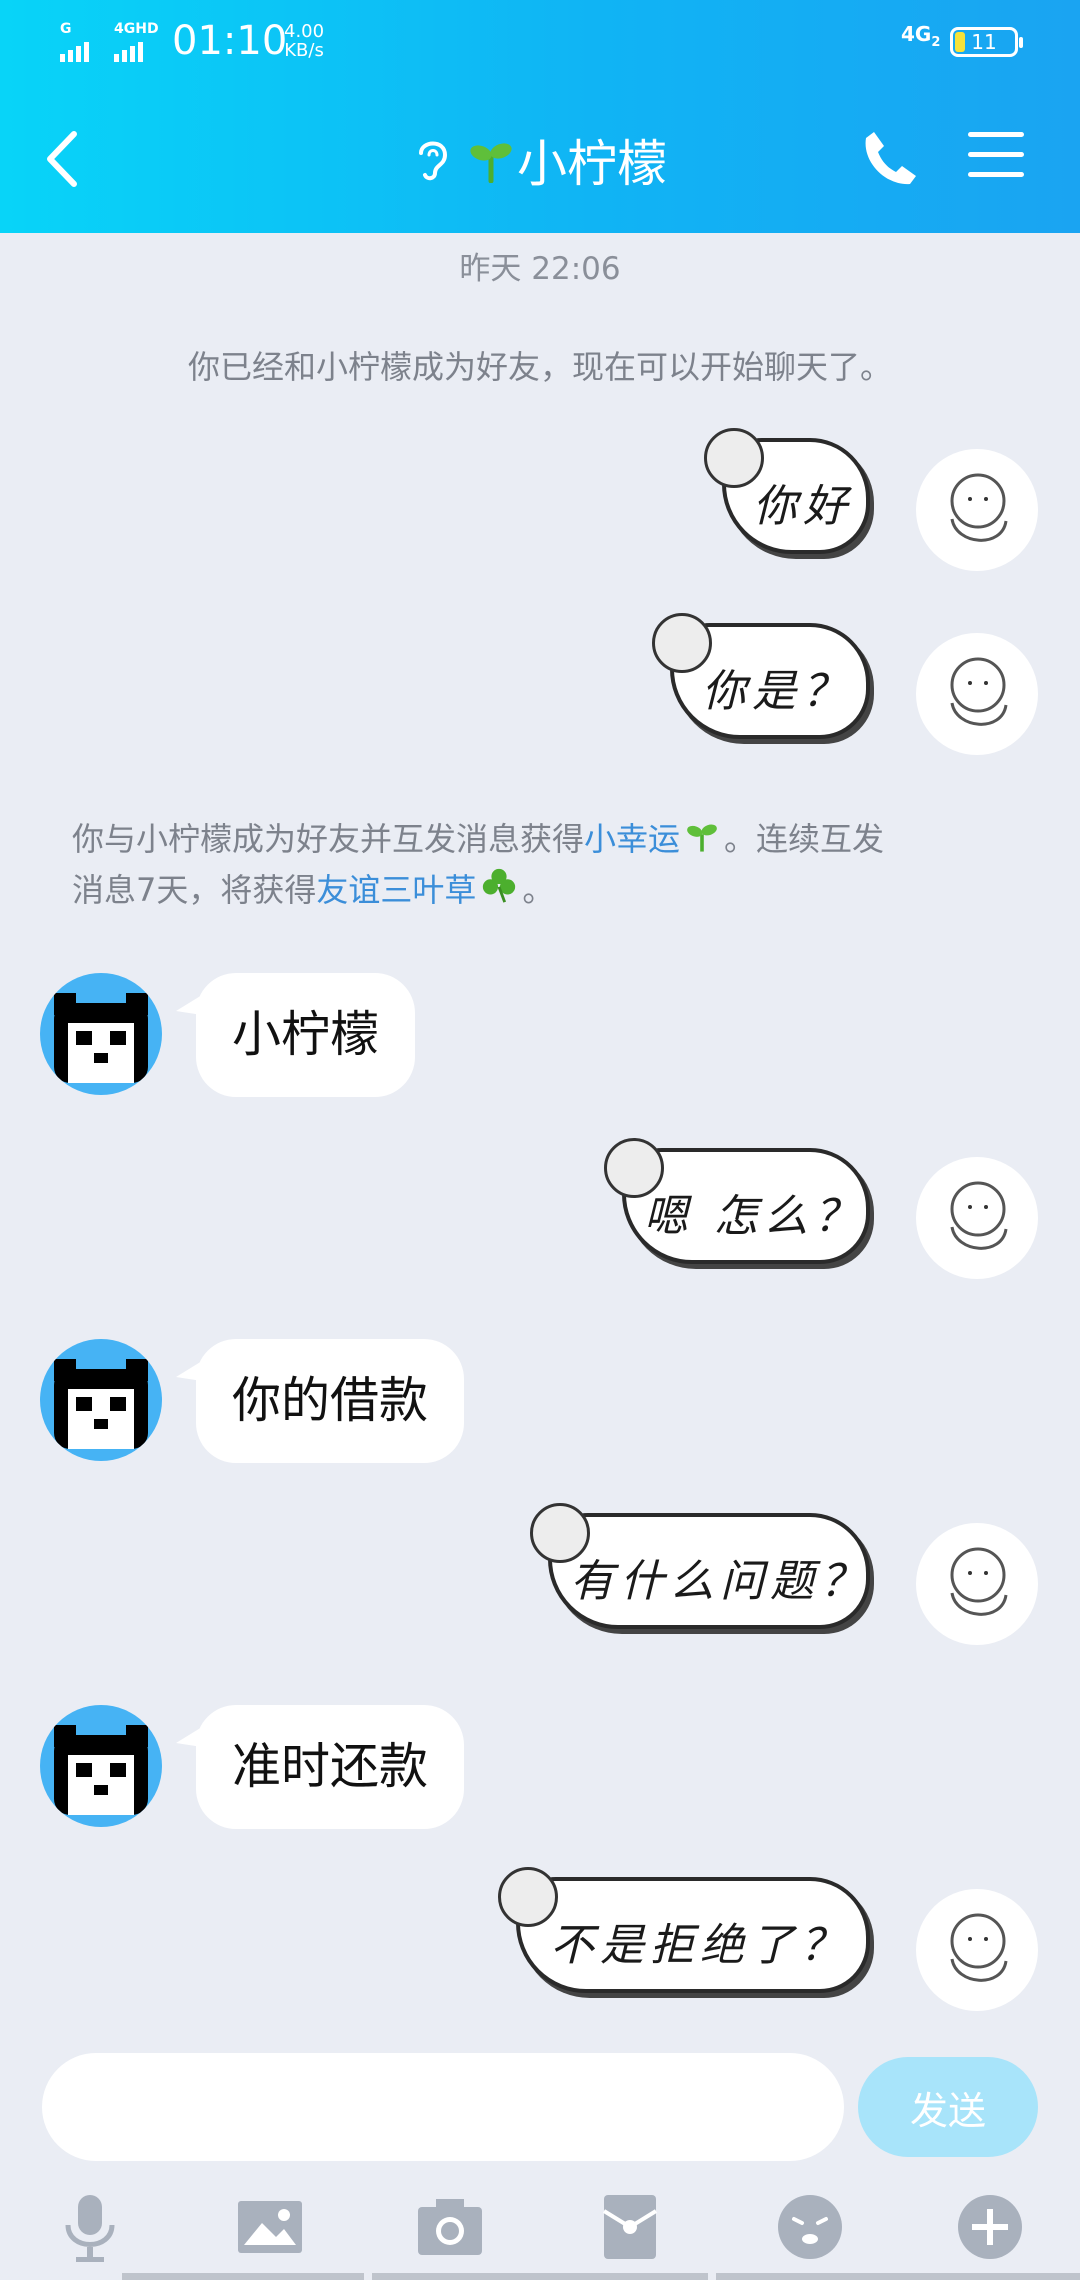 Image resolution: width=1080 pixels, height=2280 pixels. What do you see at coordinates (540, 43) in the screenshot?
I see `status-bar: G 4GHD 01:10 4.00 KB/s 4G2 11` at bounding box center [540, 43].